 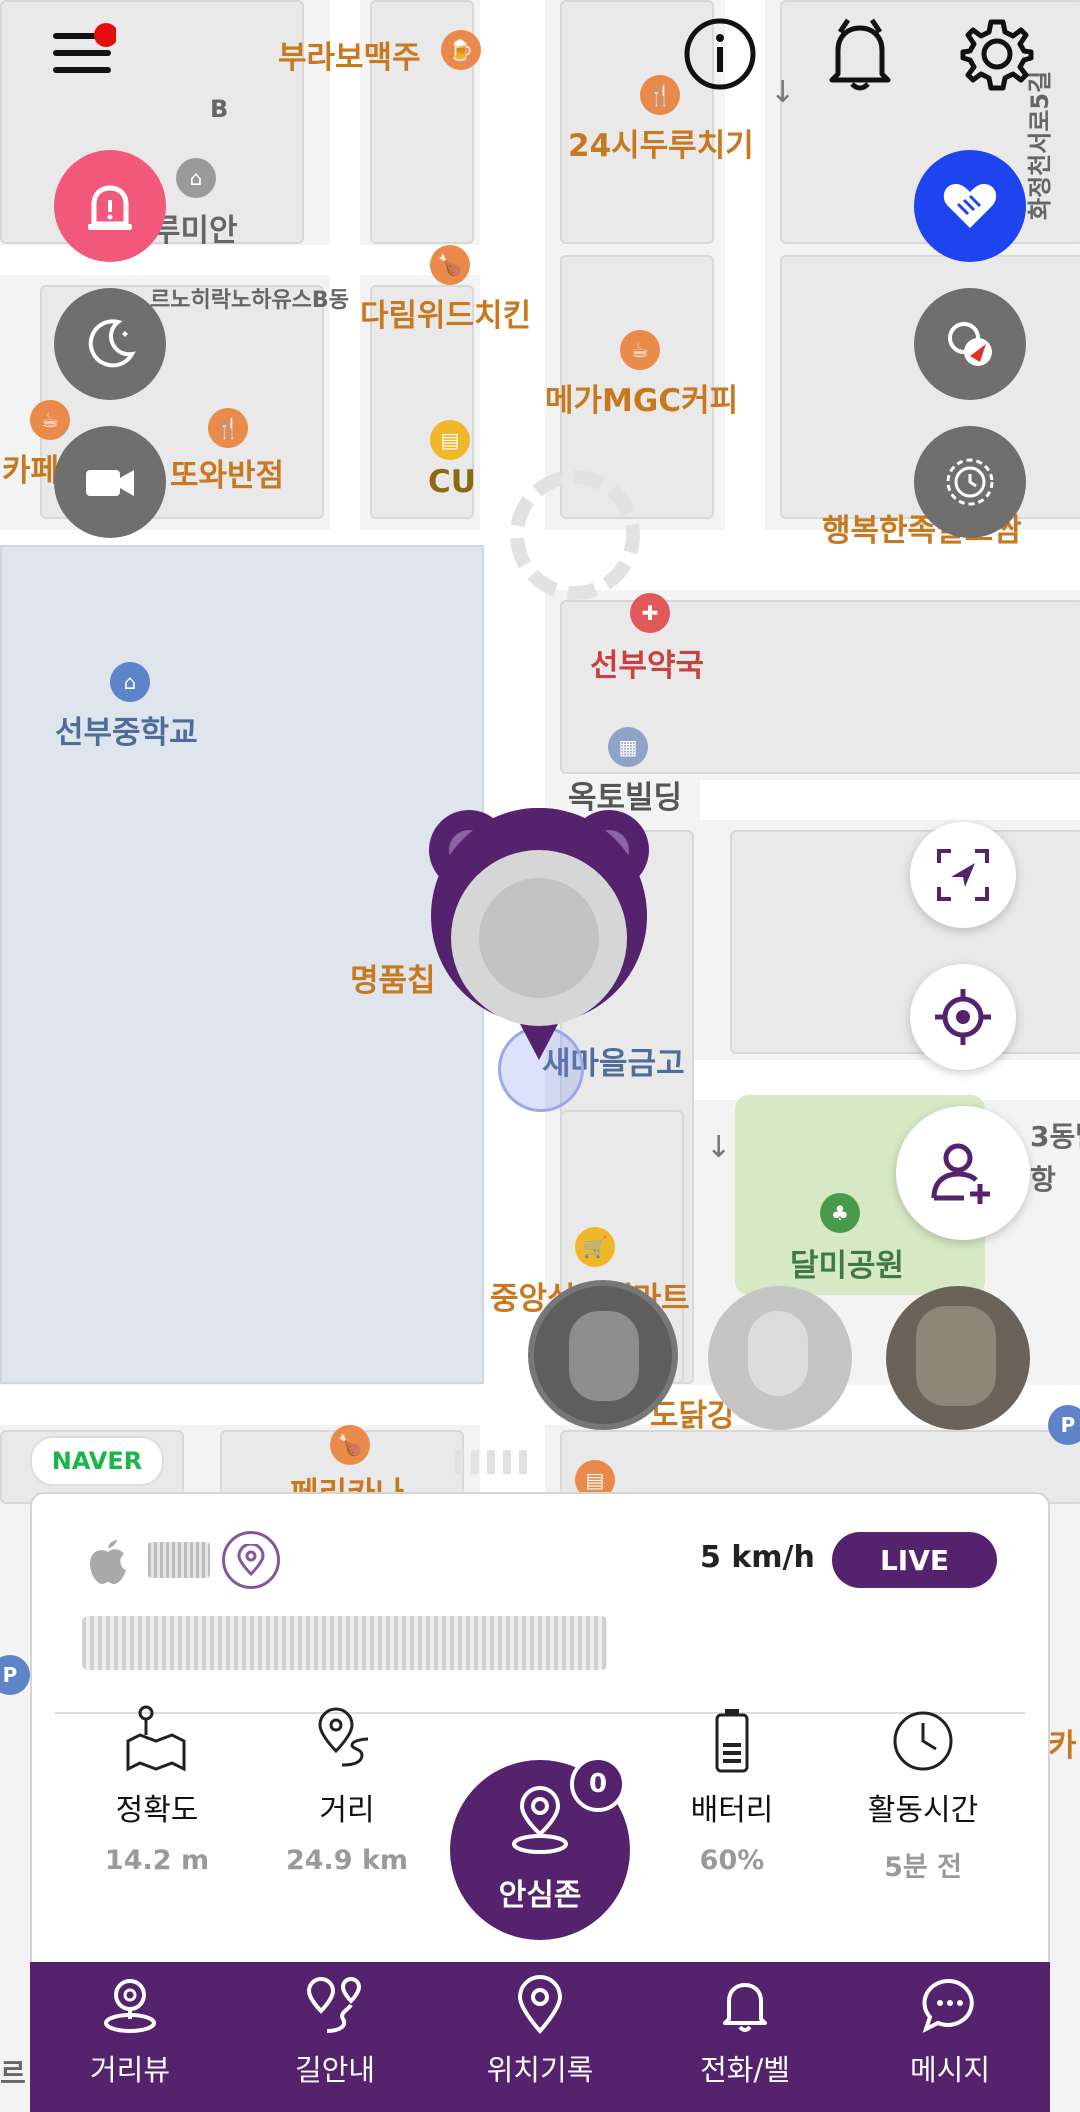 I want to click on history-icon, so click(x=970, y=482).